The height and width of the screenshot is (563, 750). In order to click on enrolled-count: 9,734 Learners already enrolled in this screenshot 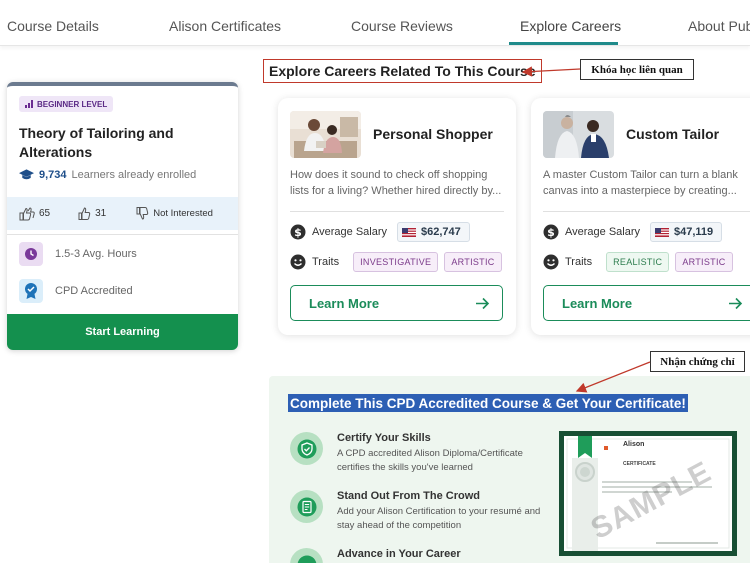, I will do `click(107, 175)`.